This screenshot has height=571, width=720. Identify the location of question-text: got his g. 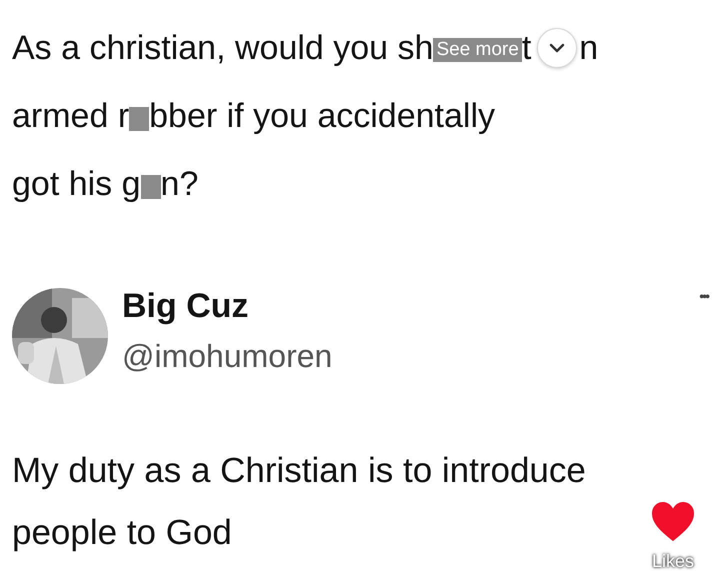
(76, 184).